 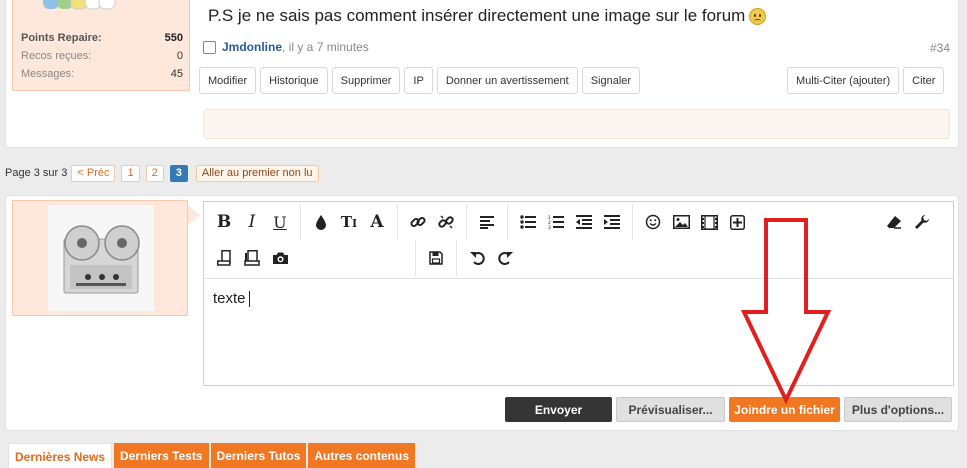 I want to click on list-group: 123, so click(x=573, y=222).